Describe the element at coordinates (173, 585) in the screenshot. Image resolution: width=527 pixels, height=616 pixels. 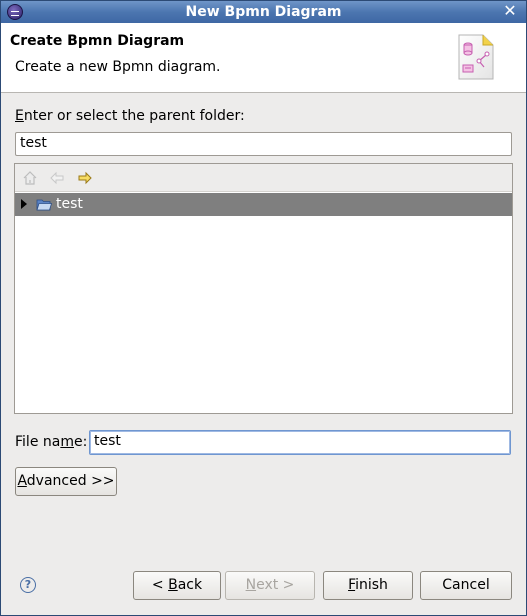
I see `back-mnemonic: B` at that location.